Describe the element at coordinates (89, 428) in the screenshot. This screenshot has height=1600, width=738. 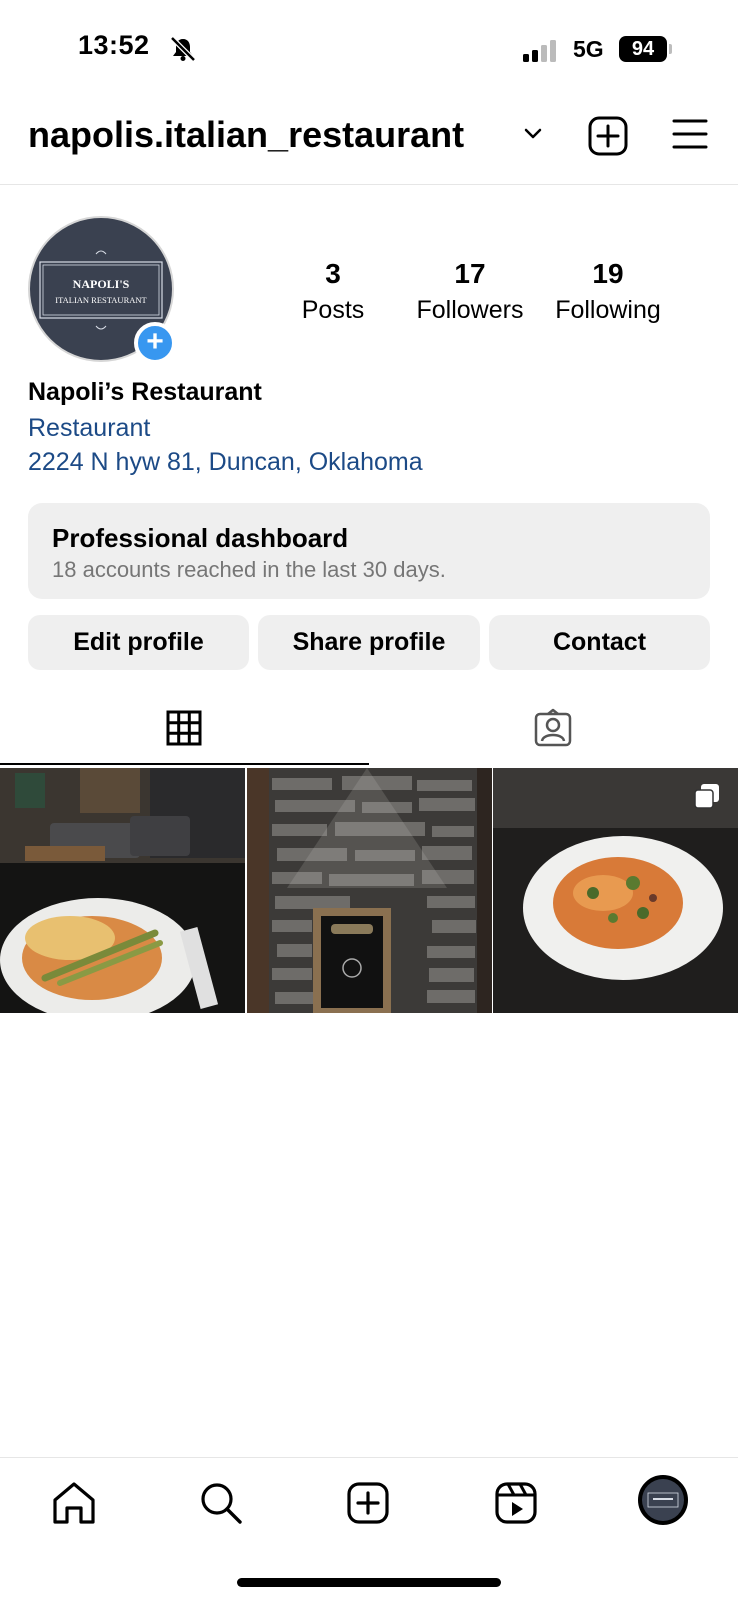
I see `category-link: Restaurant` at that location.